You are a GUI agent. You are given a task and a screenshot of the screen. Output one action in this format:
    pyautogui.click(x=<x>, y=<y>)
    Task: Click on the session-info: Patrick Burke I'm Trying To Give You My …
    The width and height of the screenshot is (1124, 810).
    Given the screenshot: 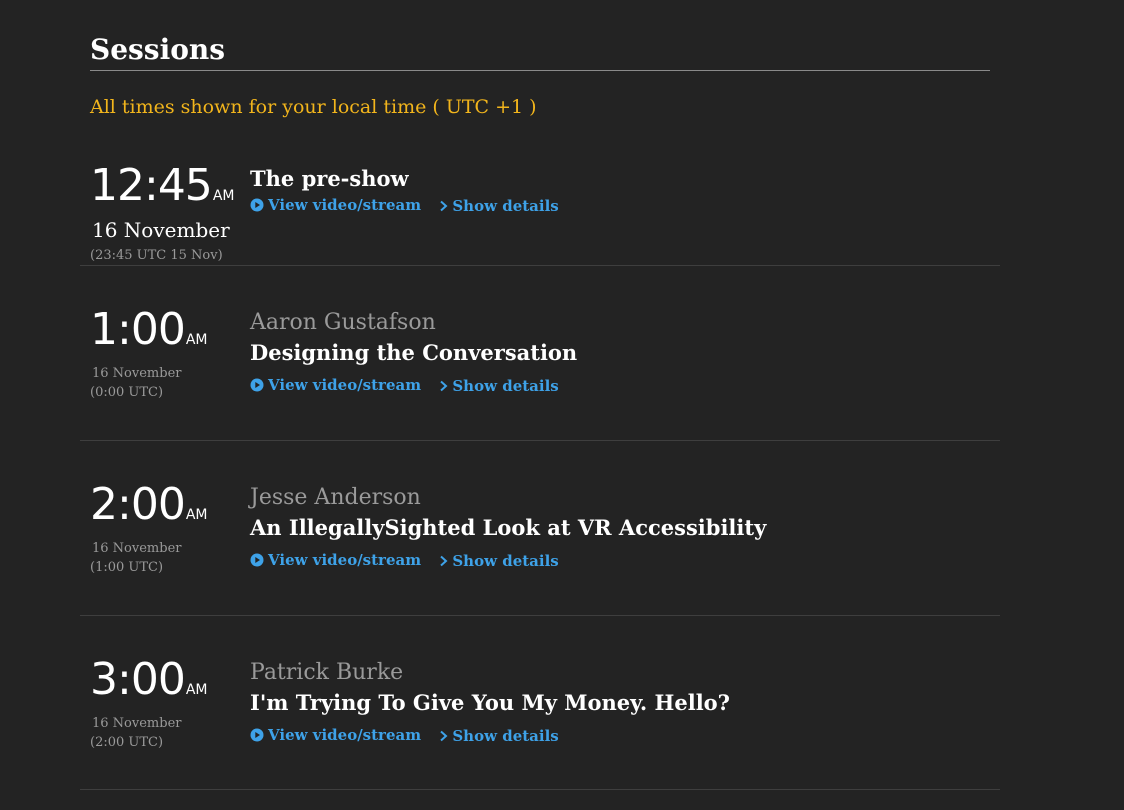 What is the action you would take?
    pyautogui.click(x=610, y=702)
    